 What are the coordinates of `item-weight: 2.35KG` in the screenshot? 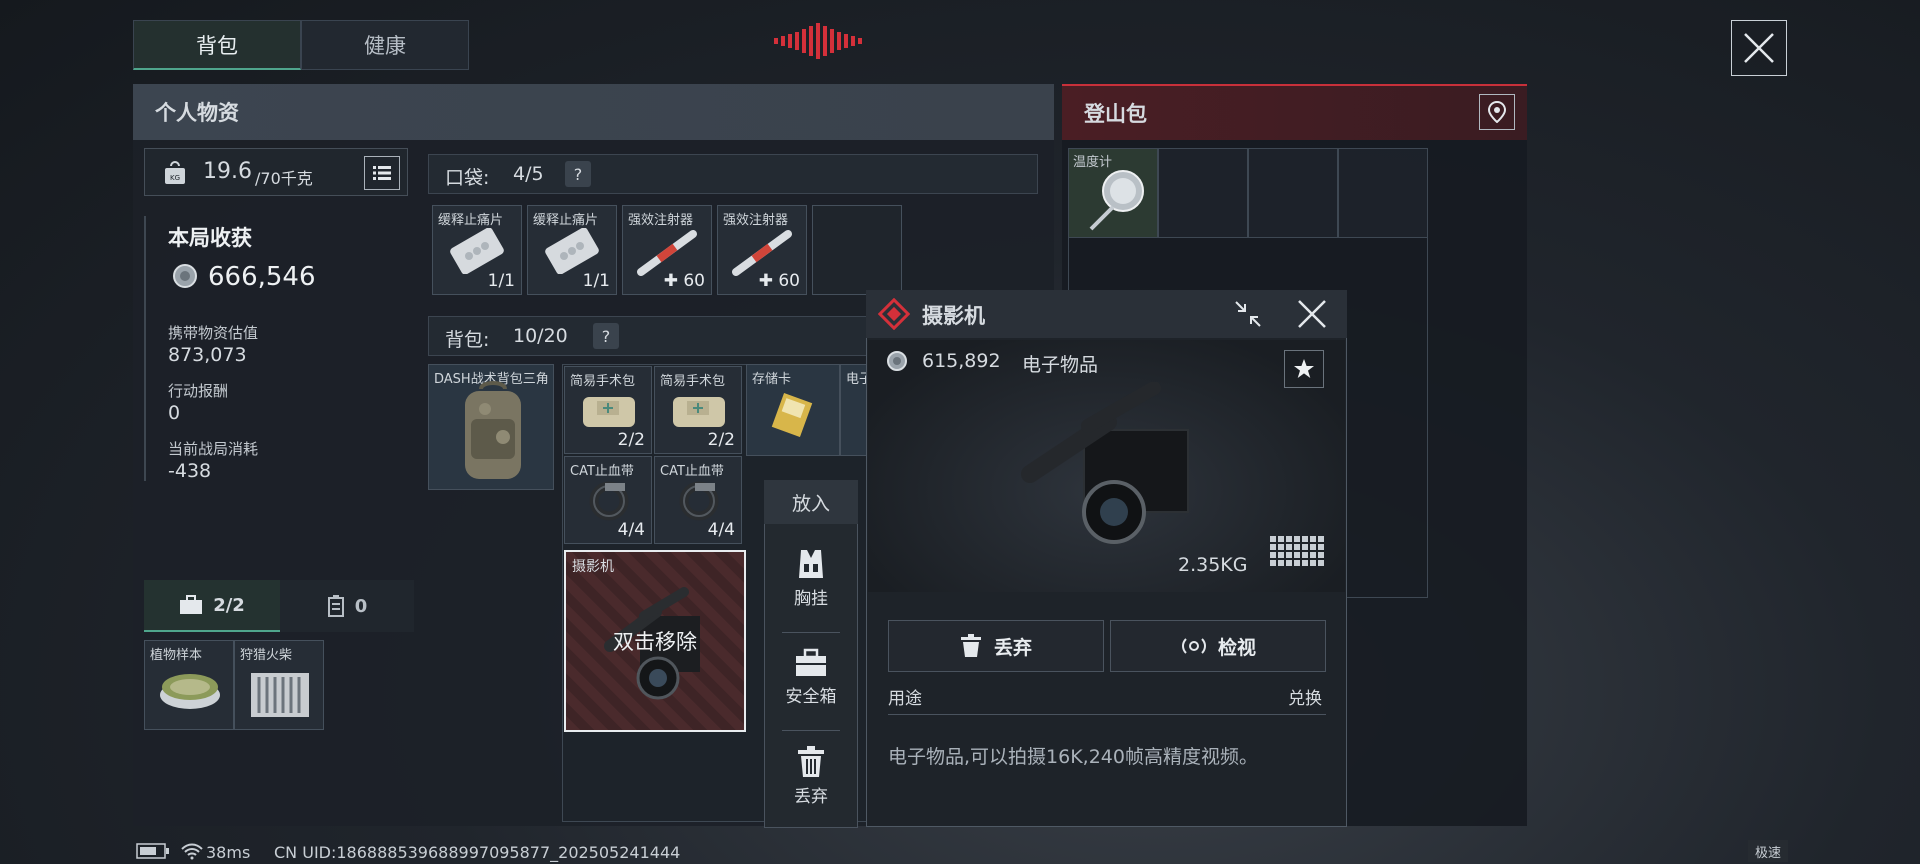 It's located at (1213, 565).